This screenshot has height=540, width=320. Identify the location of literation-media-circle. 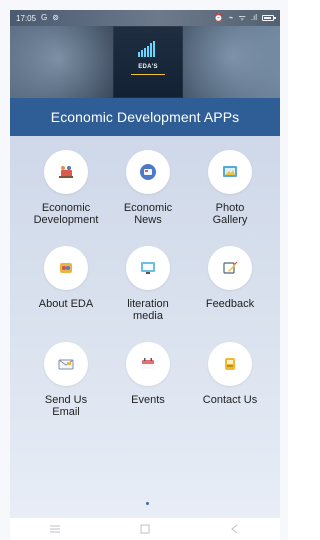
(148, 268).